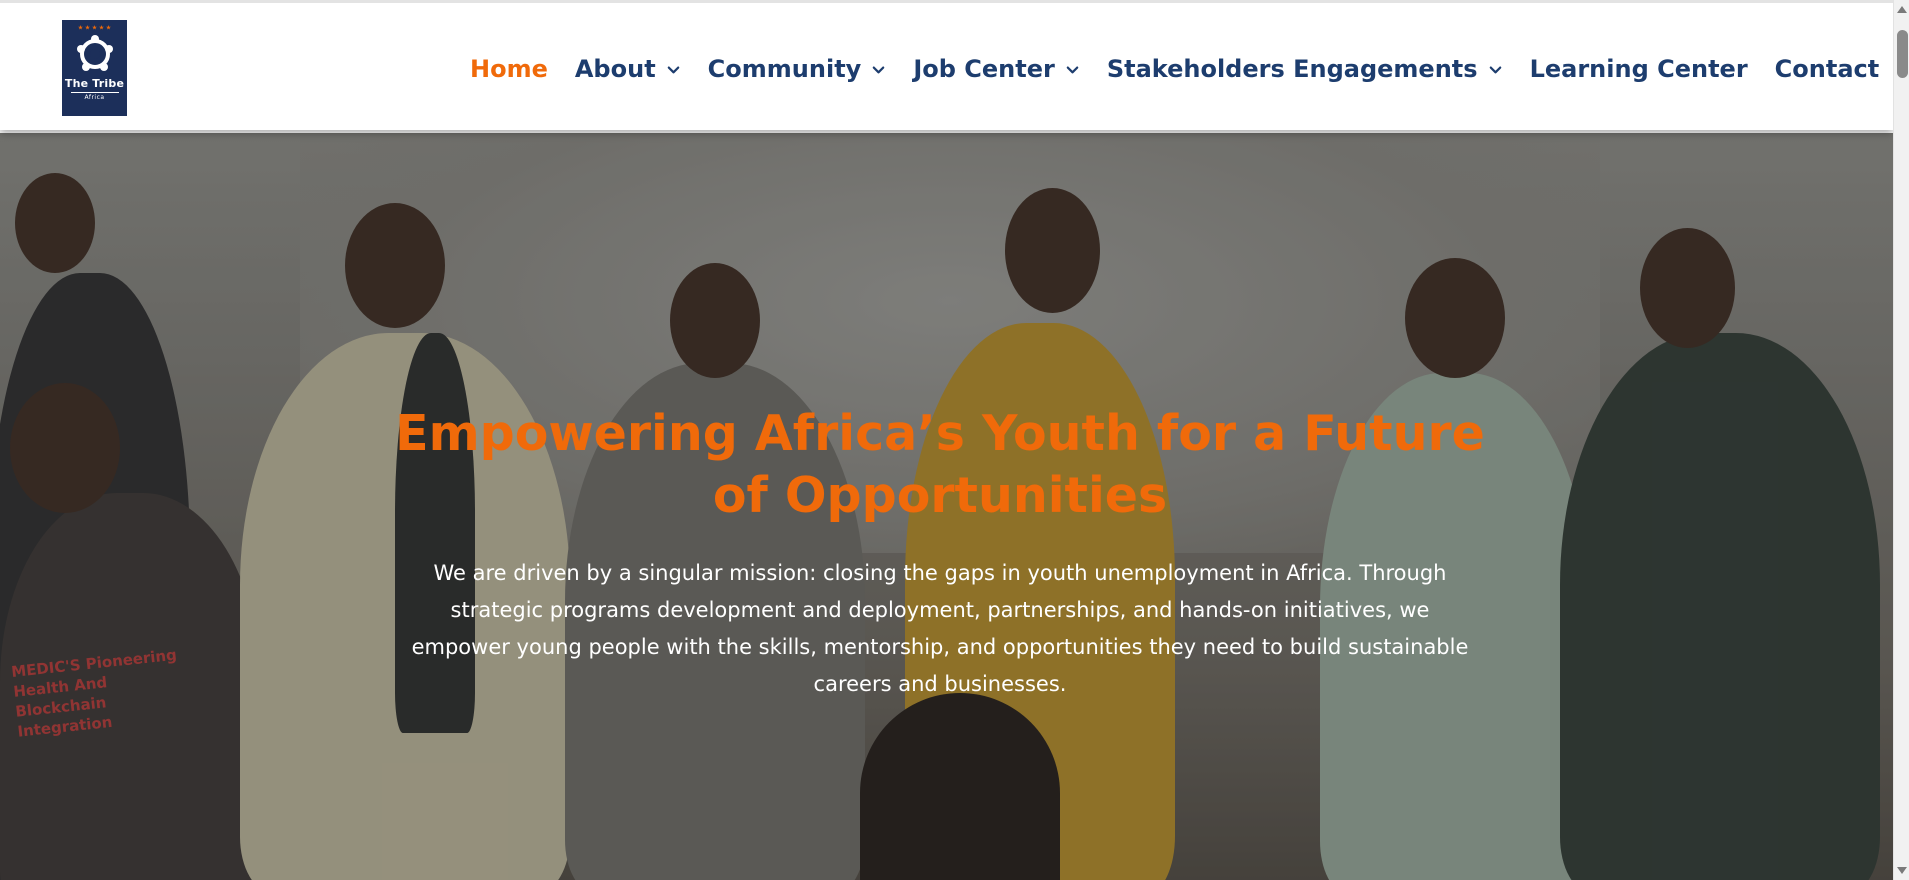 The image size is (1909, 880). I want to click on nav-label: About, so click(615, 69).